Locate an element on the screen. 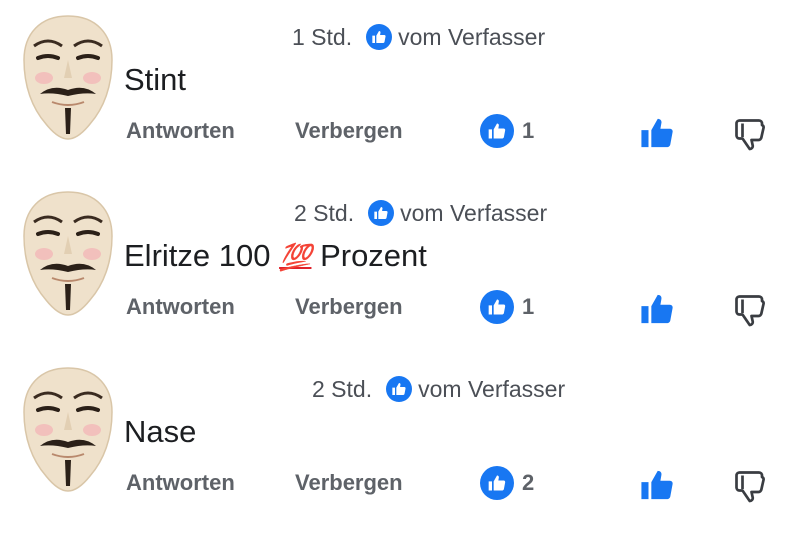 The width and height of the screenshot is (800, 533). hundred-points-emoji: 💯 is located at coordinates (295, 257).